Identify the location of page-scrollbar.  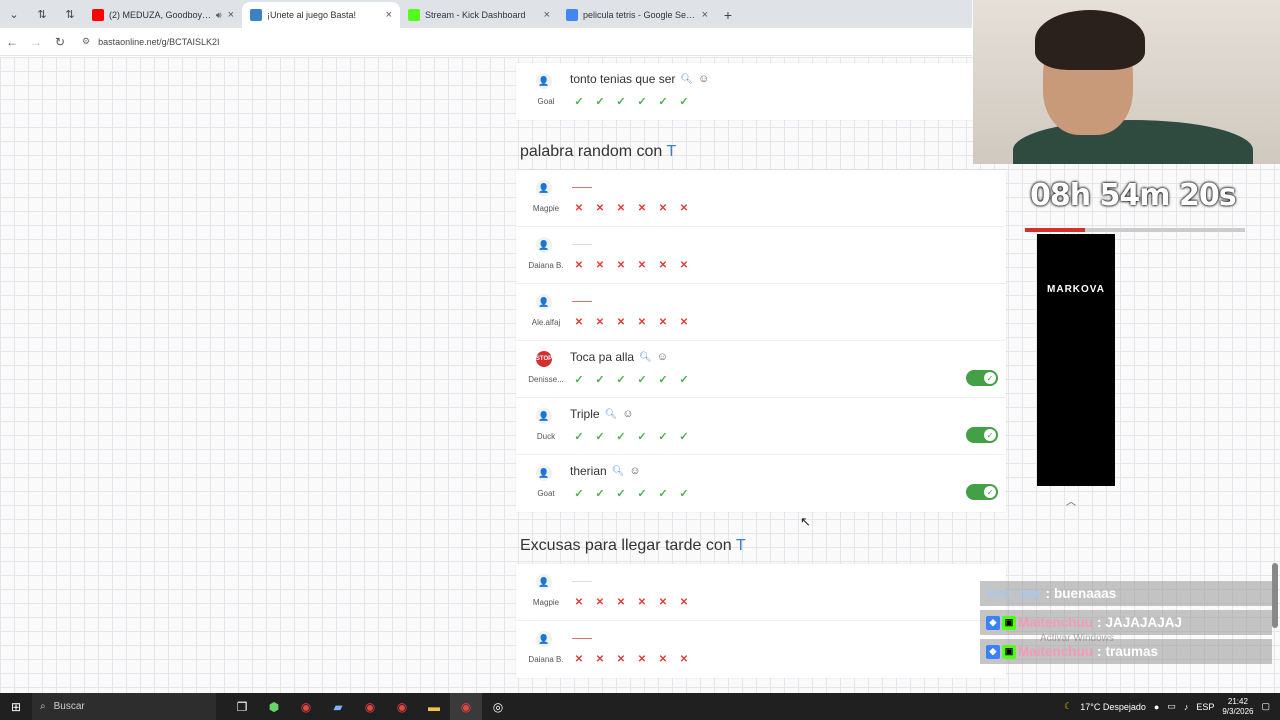
(1275, 595).